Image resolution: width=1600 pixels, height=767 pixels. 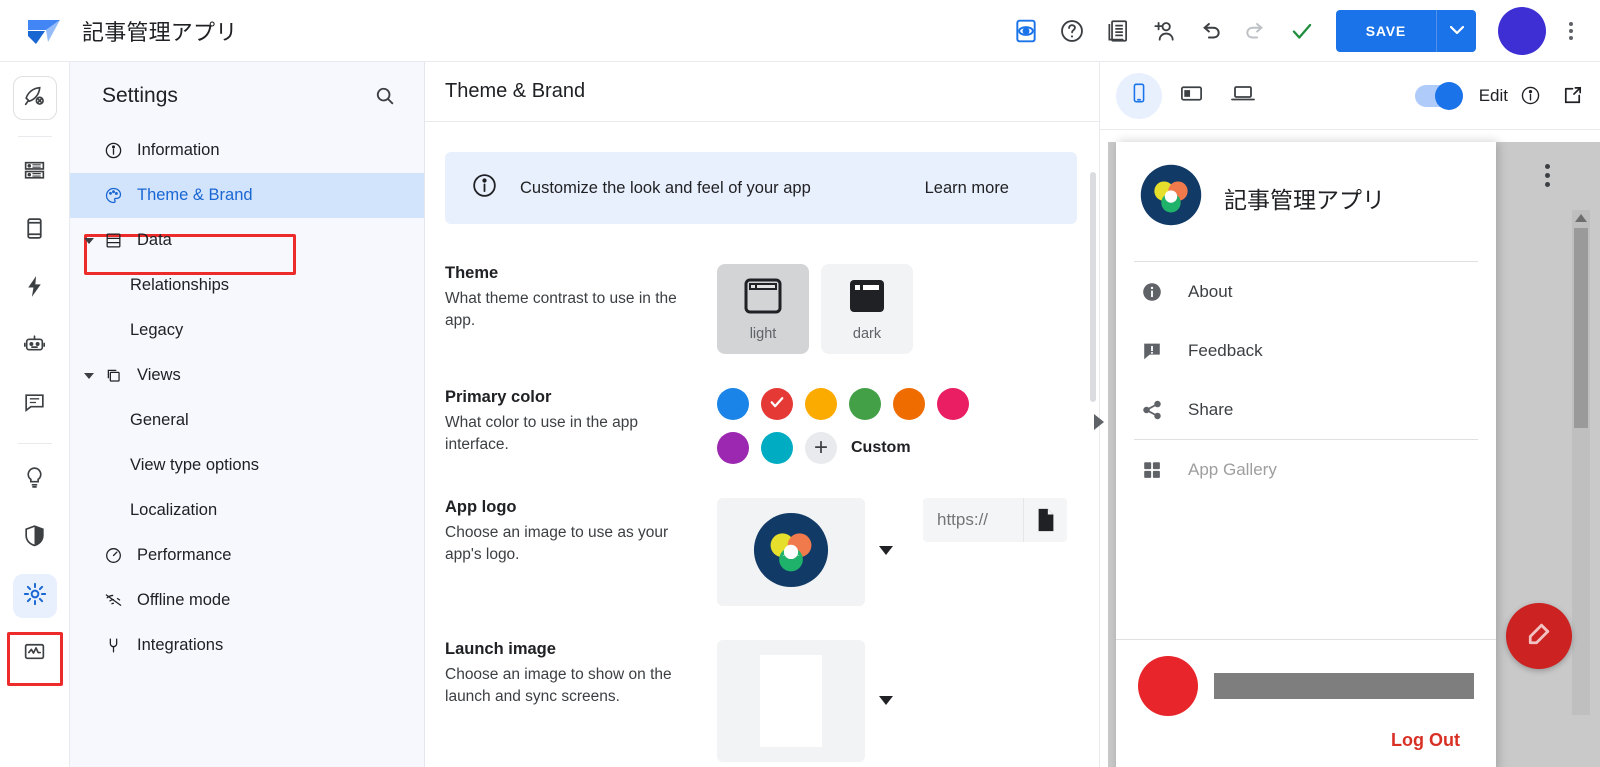 What do you see at coordinates (247, 150) in the screenshot?
I see `sidebar-item-information: Information` at bounding box center [247, 150].